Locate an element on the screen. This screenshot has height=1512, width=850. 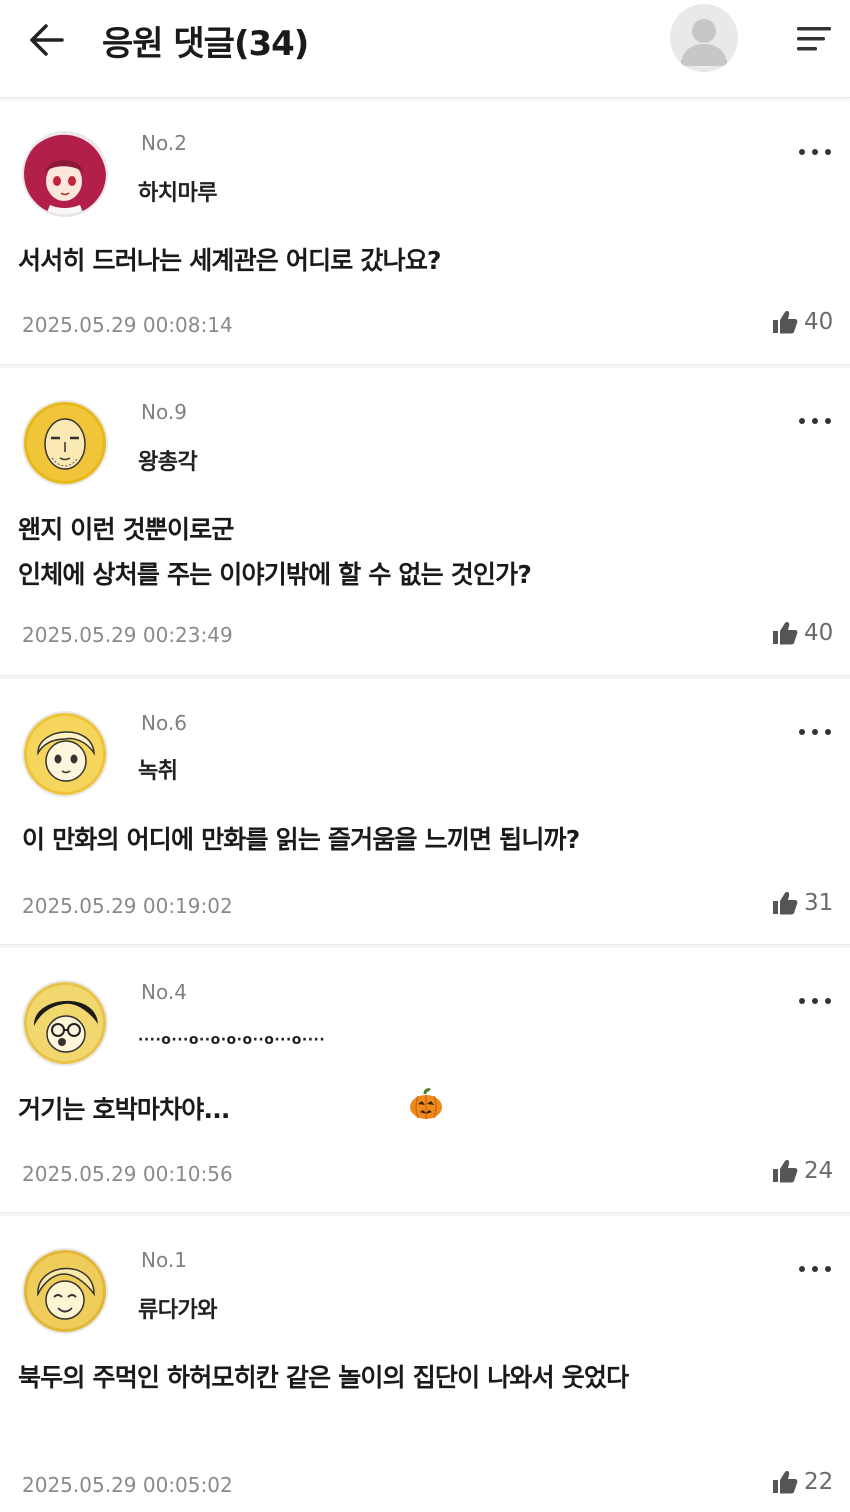
comment-text: 이 만화의 어디에 만화를 읽는 즐거움을 느끼면 됩니까? is located at coordinates (301, 839).